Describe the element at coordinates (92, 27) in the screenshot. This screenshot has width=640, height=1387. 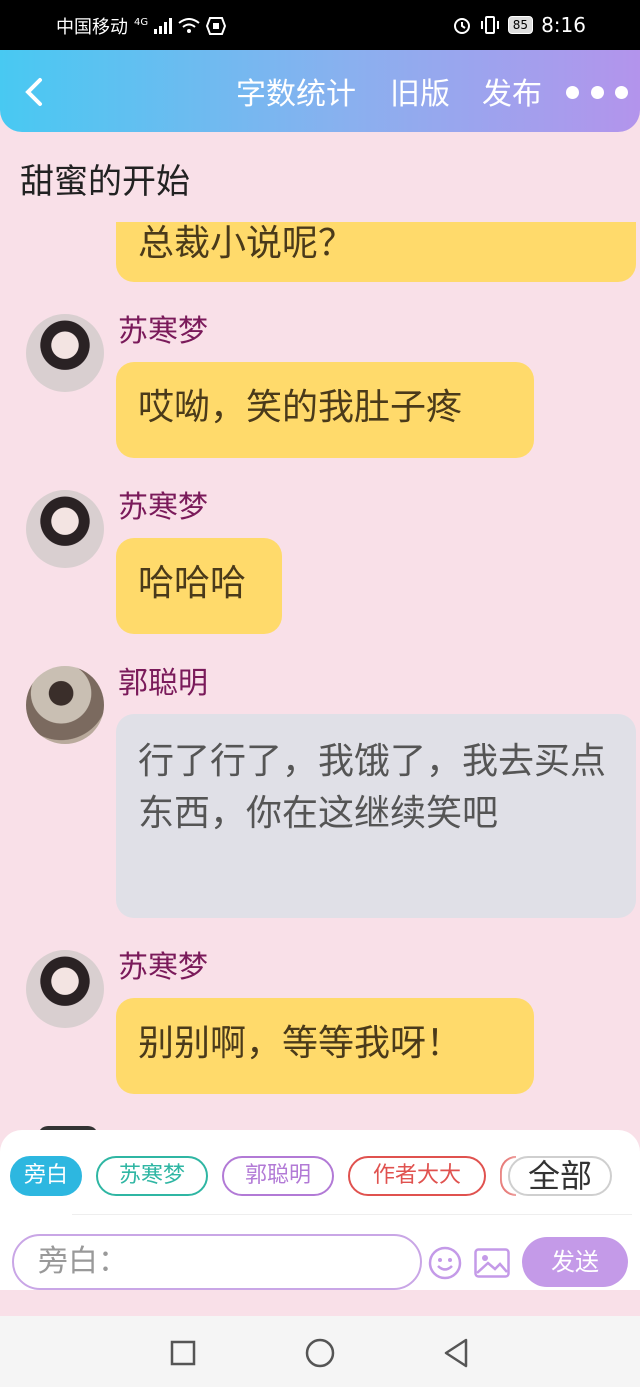
I see `carrier-label: 中国移动` at that location.